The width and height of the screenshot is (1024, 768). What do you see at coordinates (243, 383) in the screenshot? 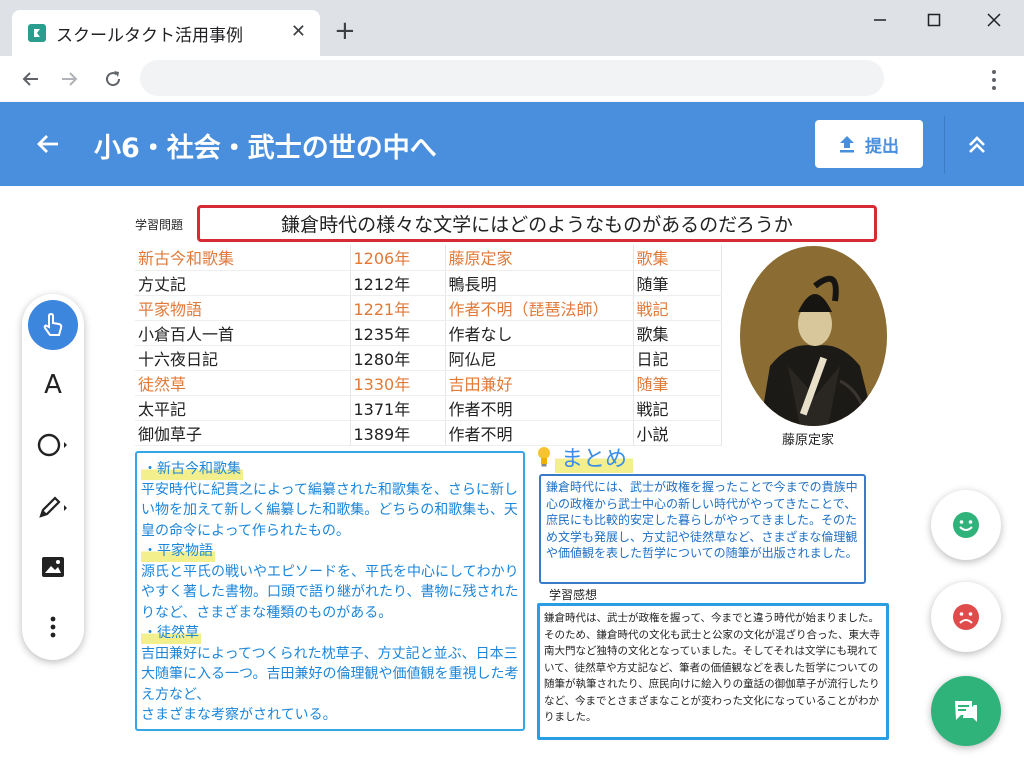
I see `work-title: 徒然草` at bounding box center [243, 383].